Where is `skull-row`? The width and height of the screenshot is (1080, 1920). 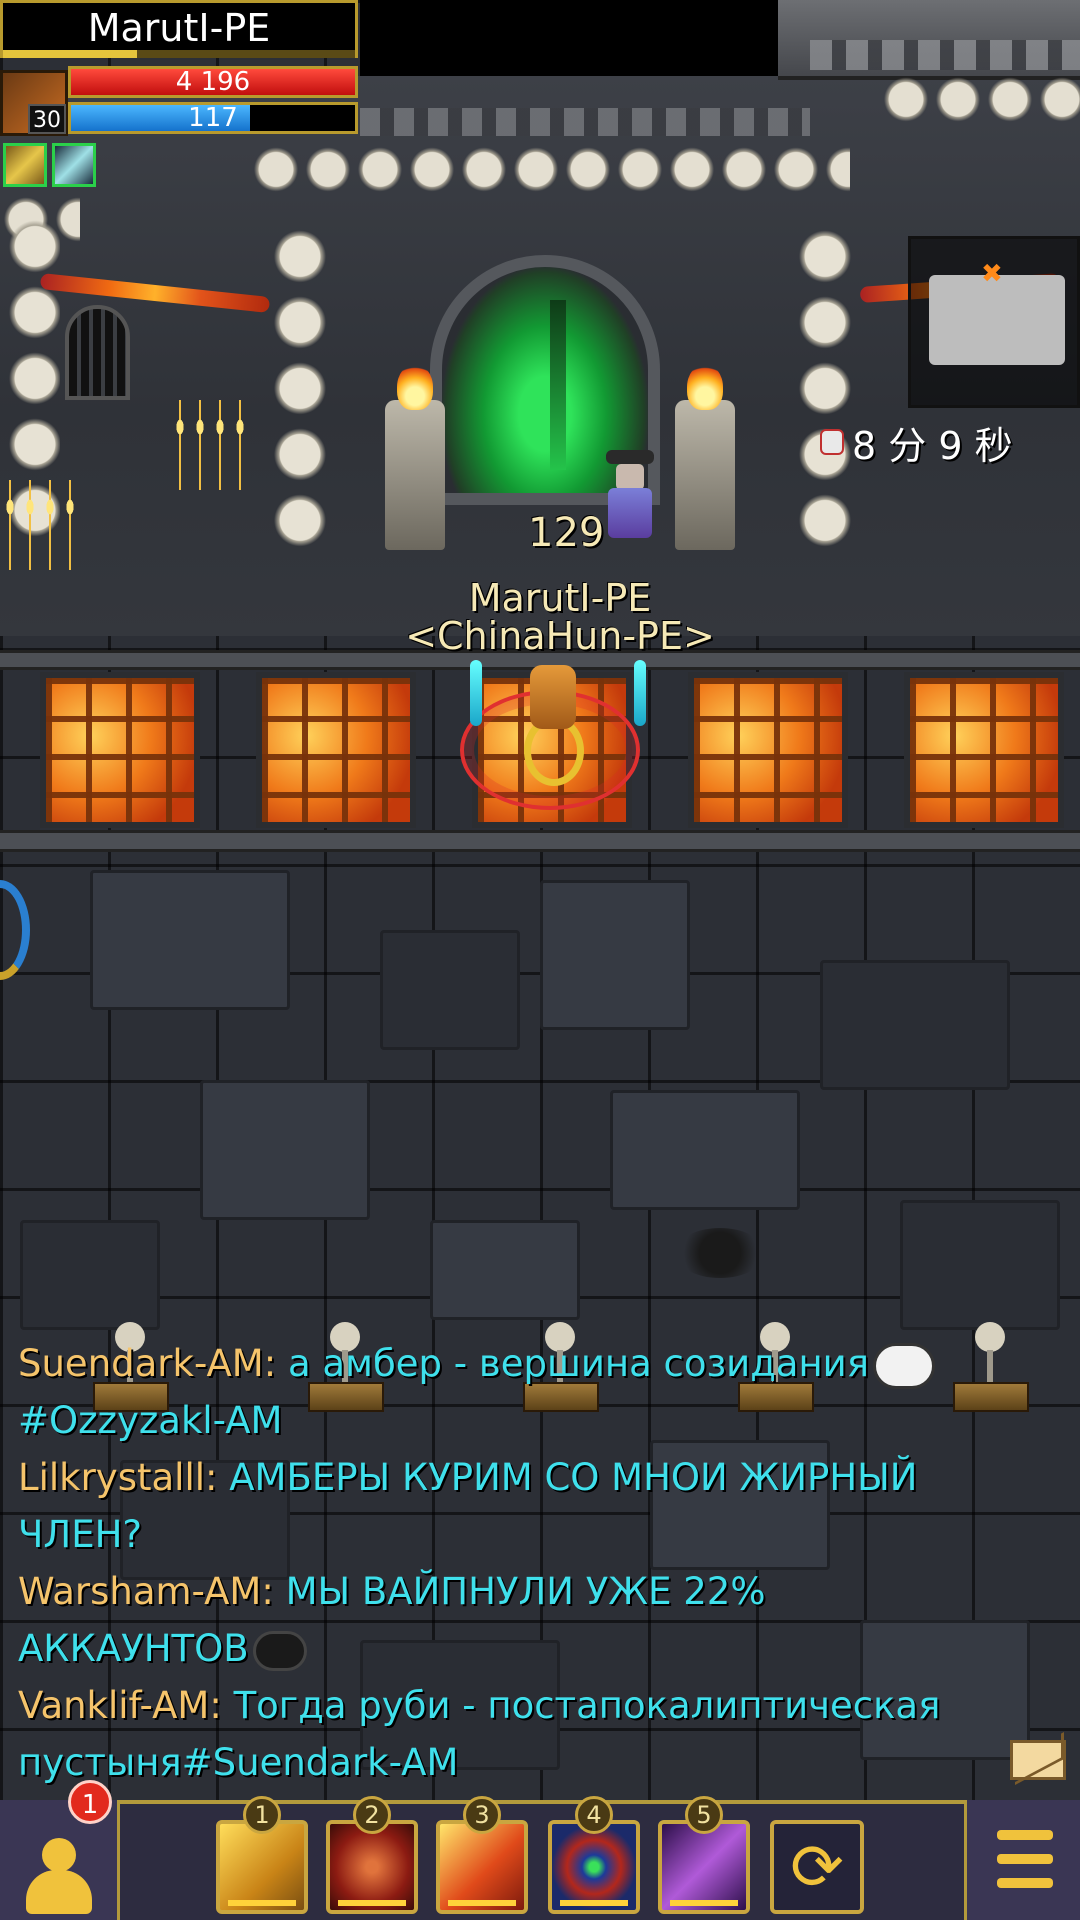 skull-row is located at coordinates (550, 175).